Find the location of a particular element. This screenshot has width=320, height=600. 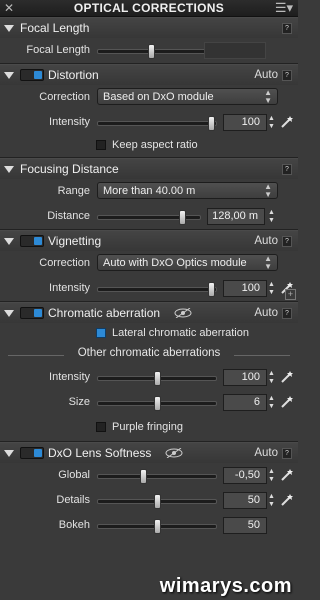

range-label: Range is located at coordinates (73, 191).